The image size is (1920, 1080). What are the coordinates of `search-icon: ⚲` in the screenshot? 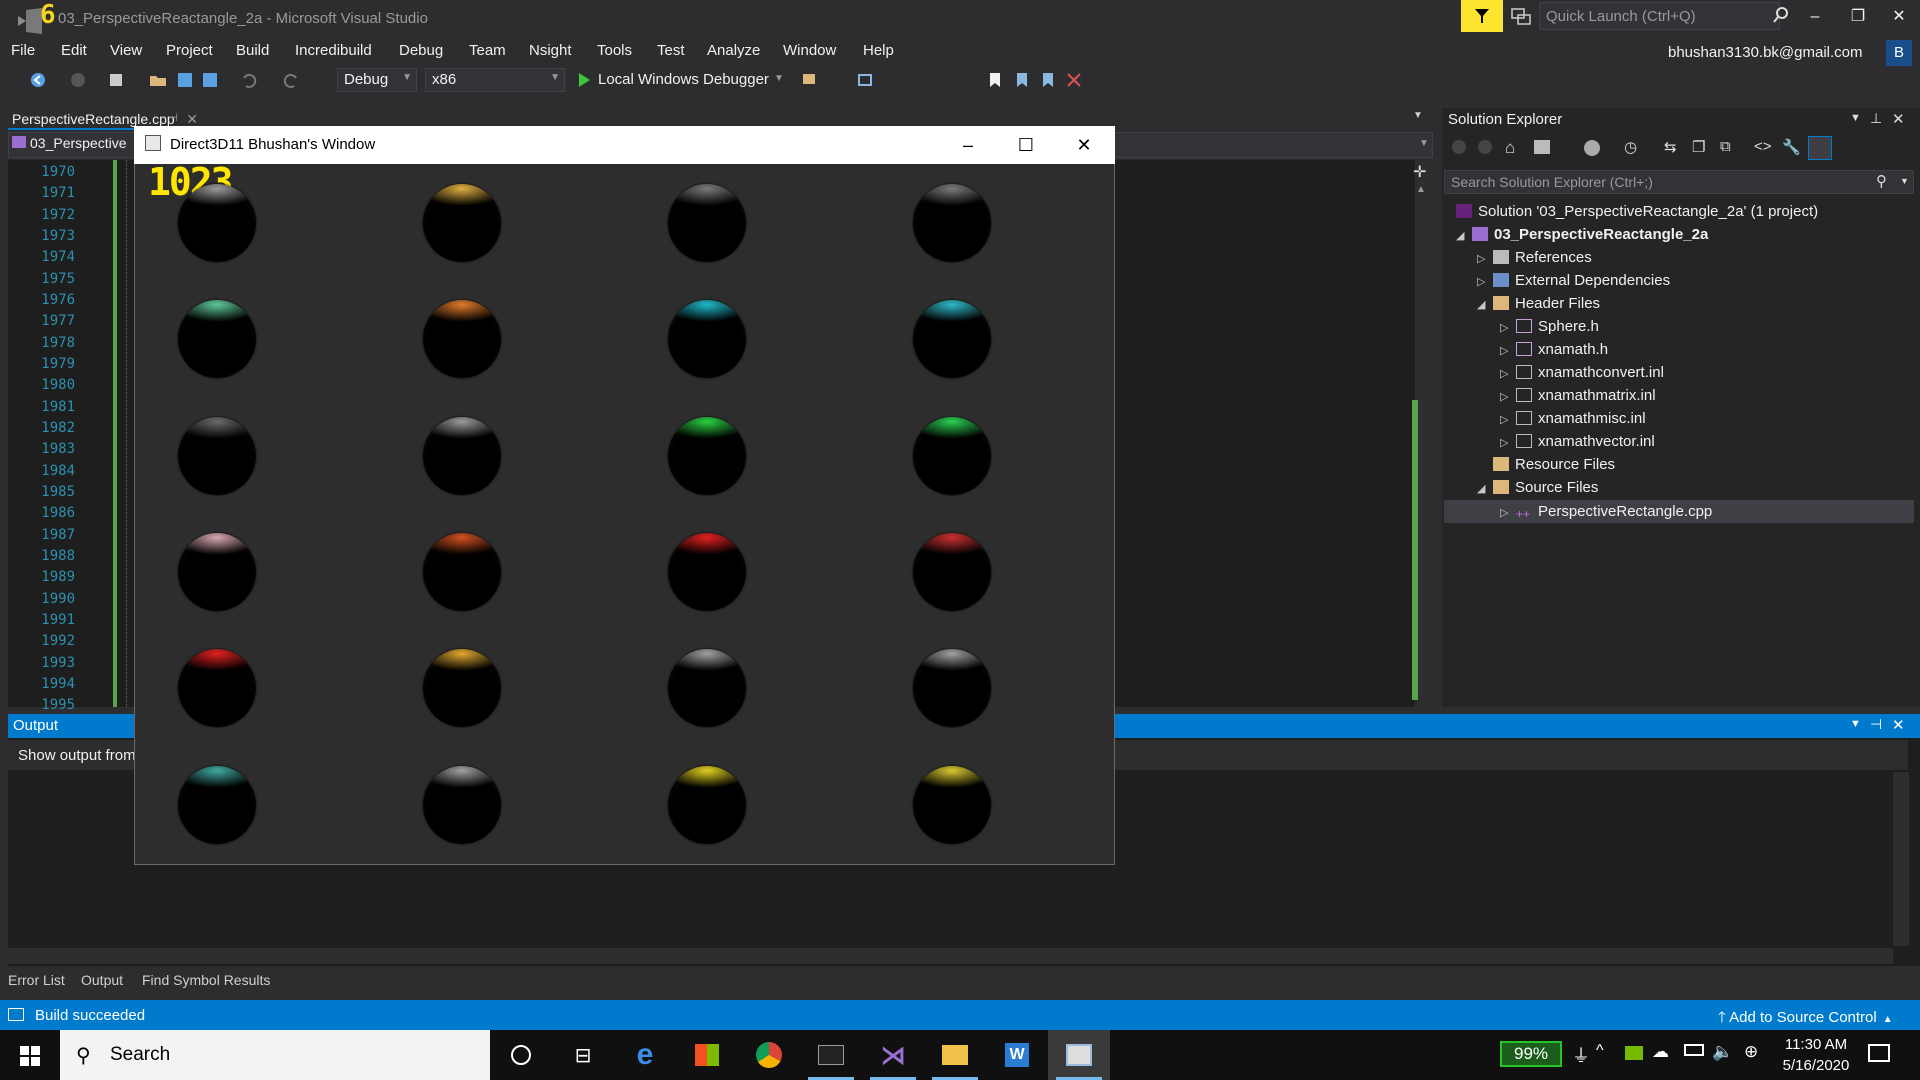 It's located at (1881, 181).